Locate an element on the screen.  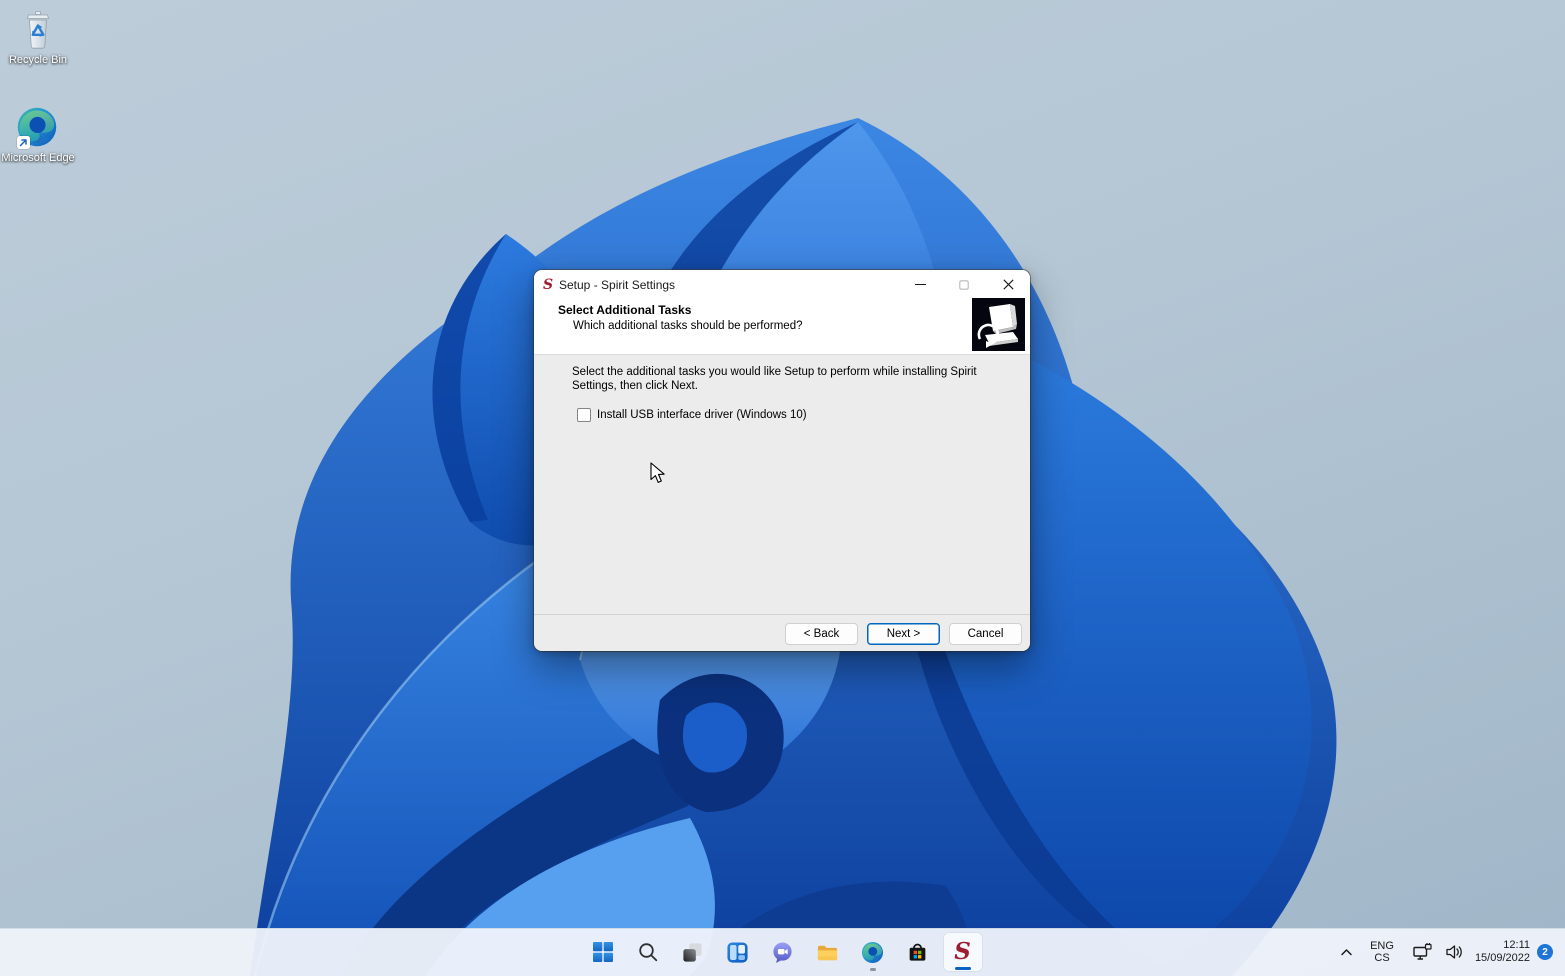
back-button: < Back is located at coordinates (821, 634).